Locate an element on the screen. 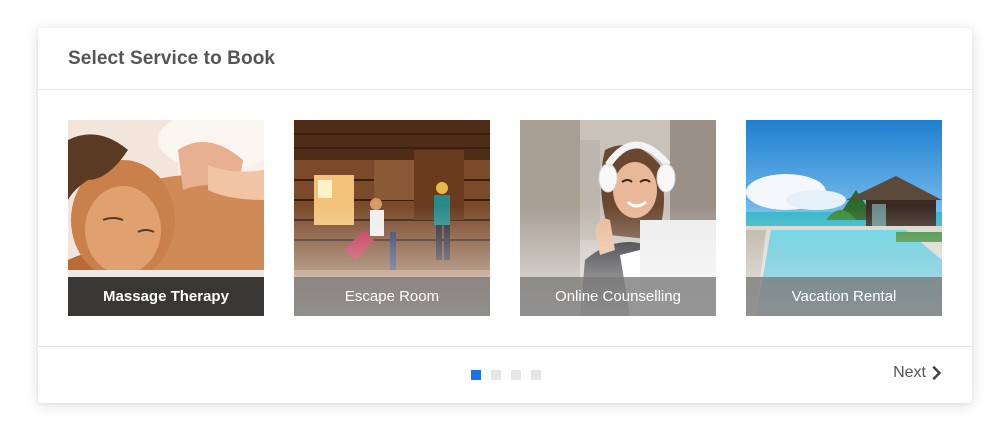  next-button-label: Next is located at coordinates (909, 372).